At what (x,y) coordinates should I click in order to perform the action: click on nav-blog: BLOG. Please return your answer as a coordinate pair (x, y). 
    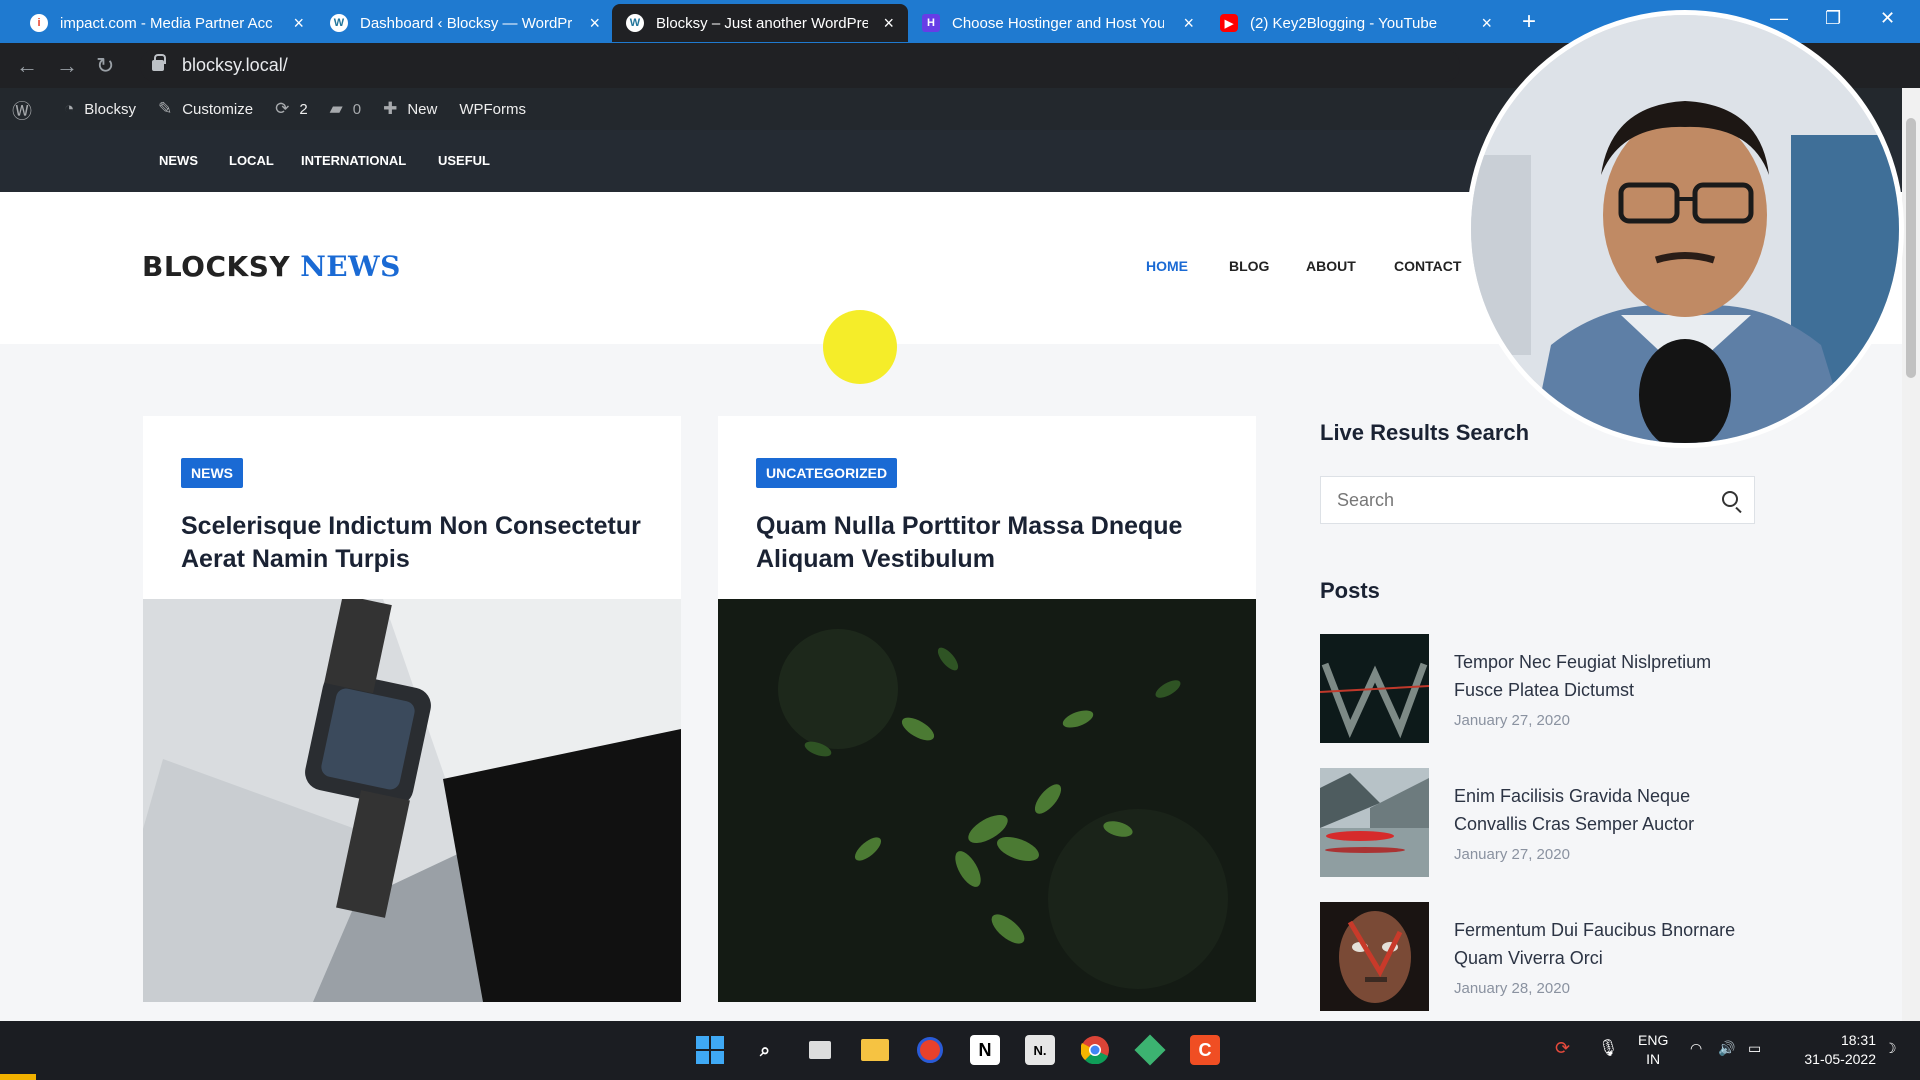
    Looking at the image, I should click on (1249, 266).